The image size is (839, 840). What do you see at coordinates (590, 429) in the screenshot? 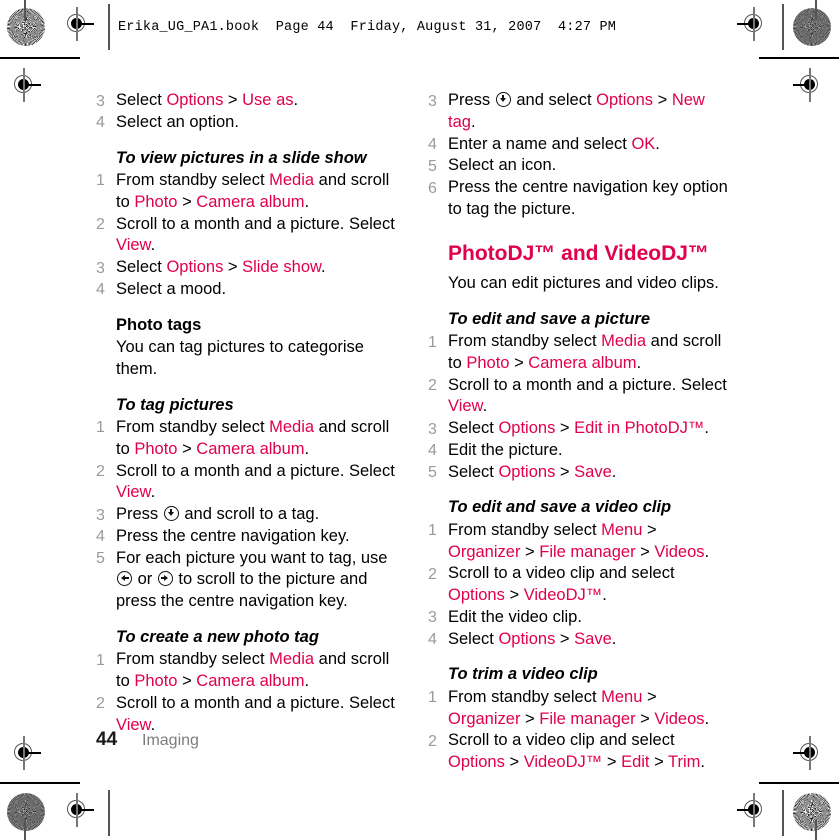
I see `step-text: Select Options > Edit in PhotoDJ™.` at bounding box center [590, 429].